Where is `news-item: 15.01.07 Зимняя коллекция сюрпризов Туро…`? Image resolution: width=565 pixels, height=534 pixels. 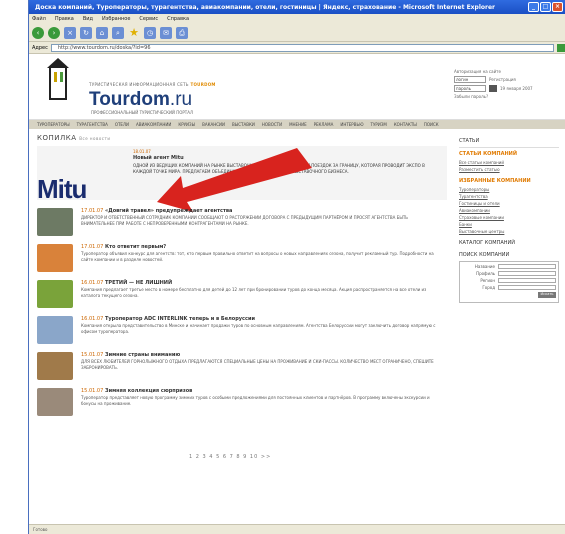 news-item: 15.01.07 Зимняя коллекция сюрпризов Туро… is located at coordinates (242, 404).